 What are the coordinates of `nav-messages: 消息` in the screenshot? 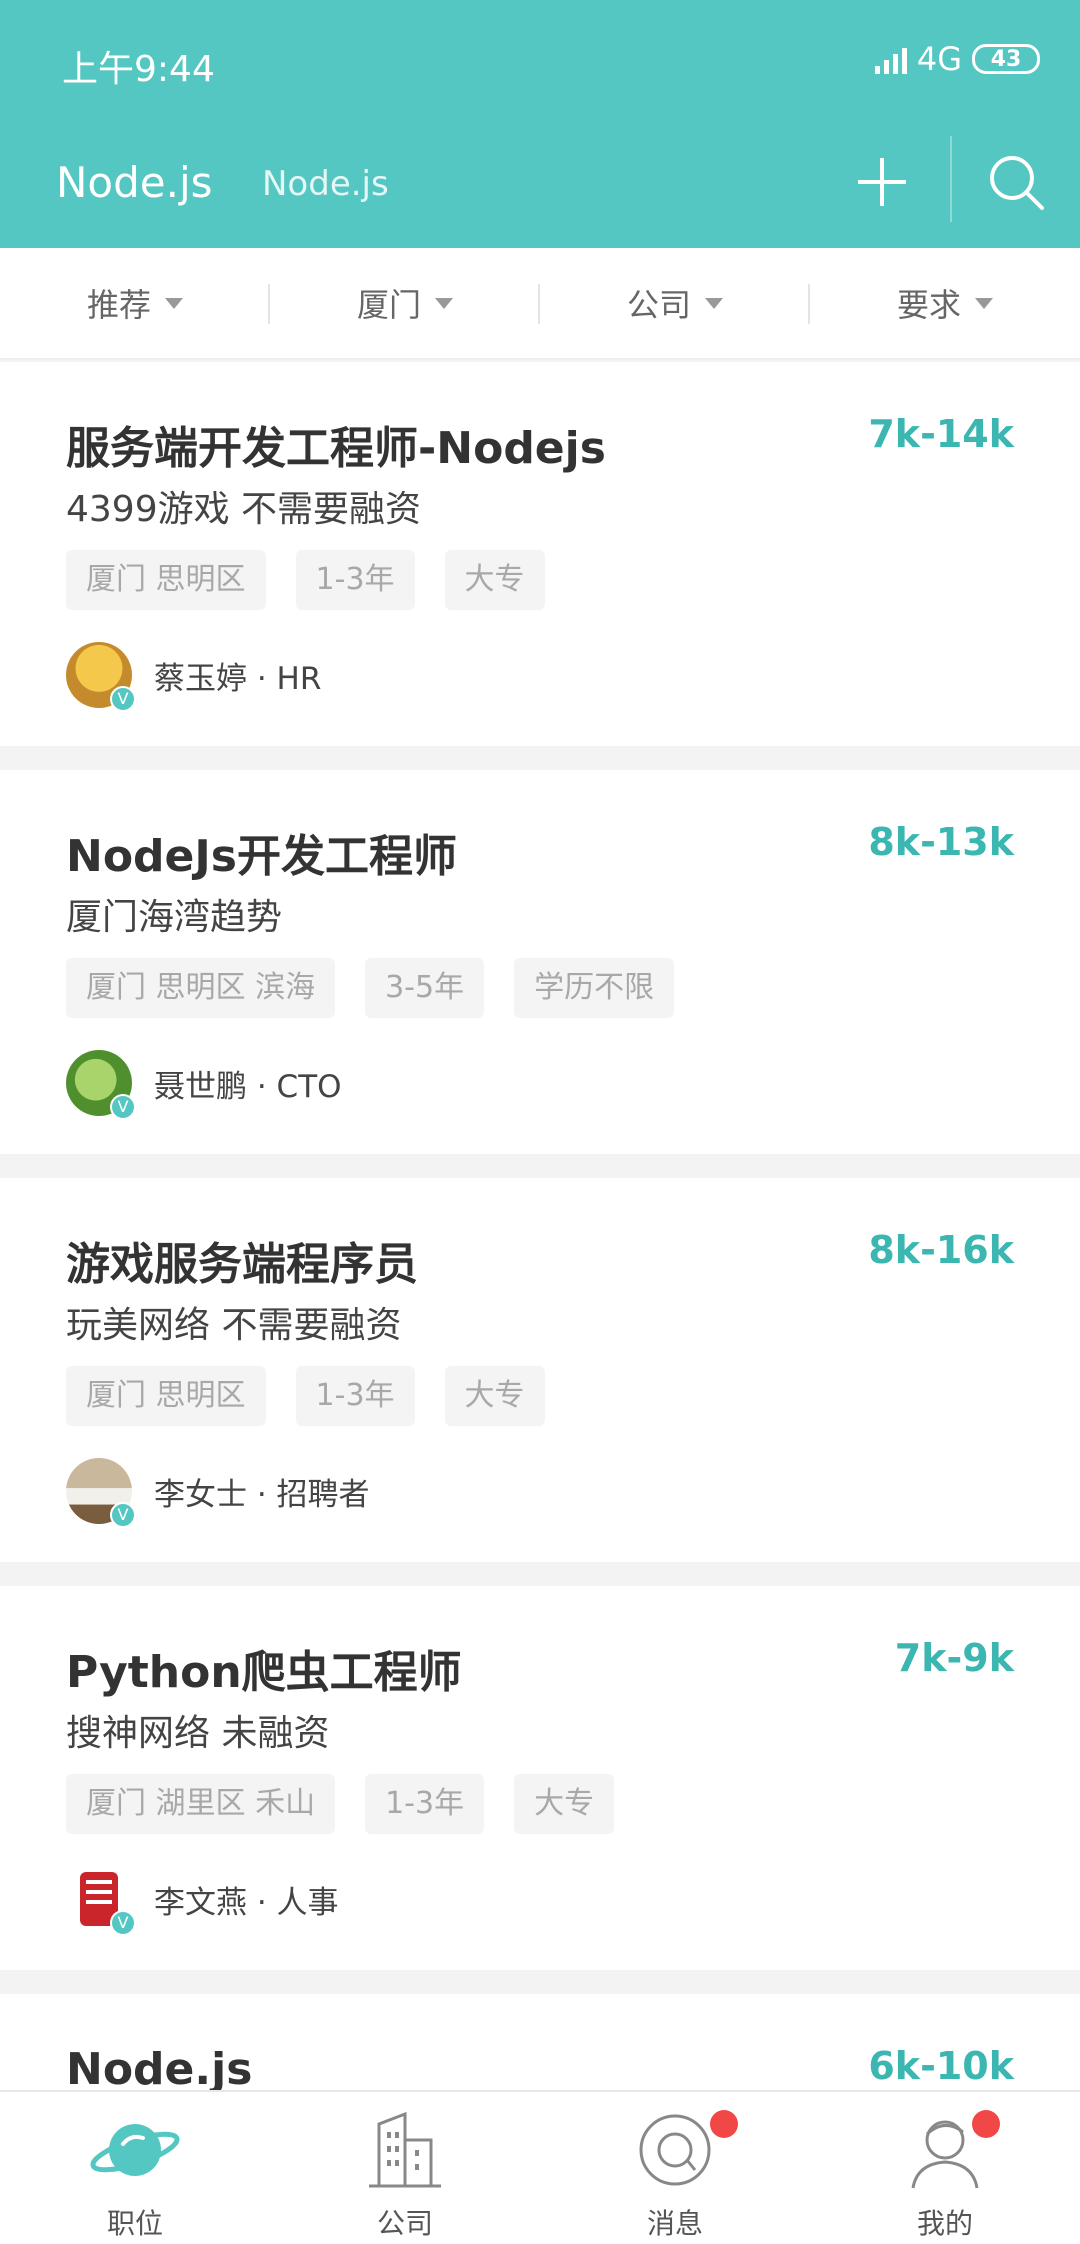 It's located at (675, 2168).